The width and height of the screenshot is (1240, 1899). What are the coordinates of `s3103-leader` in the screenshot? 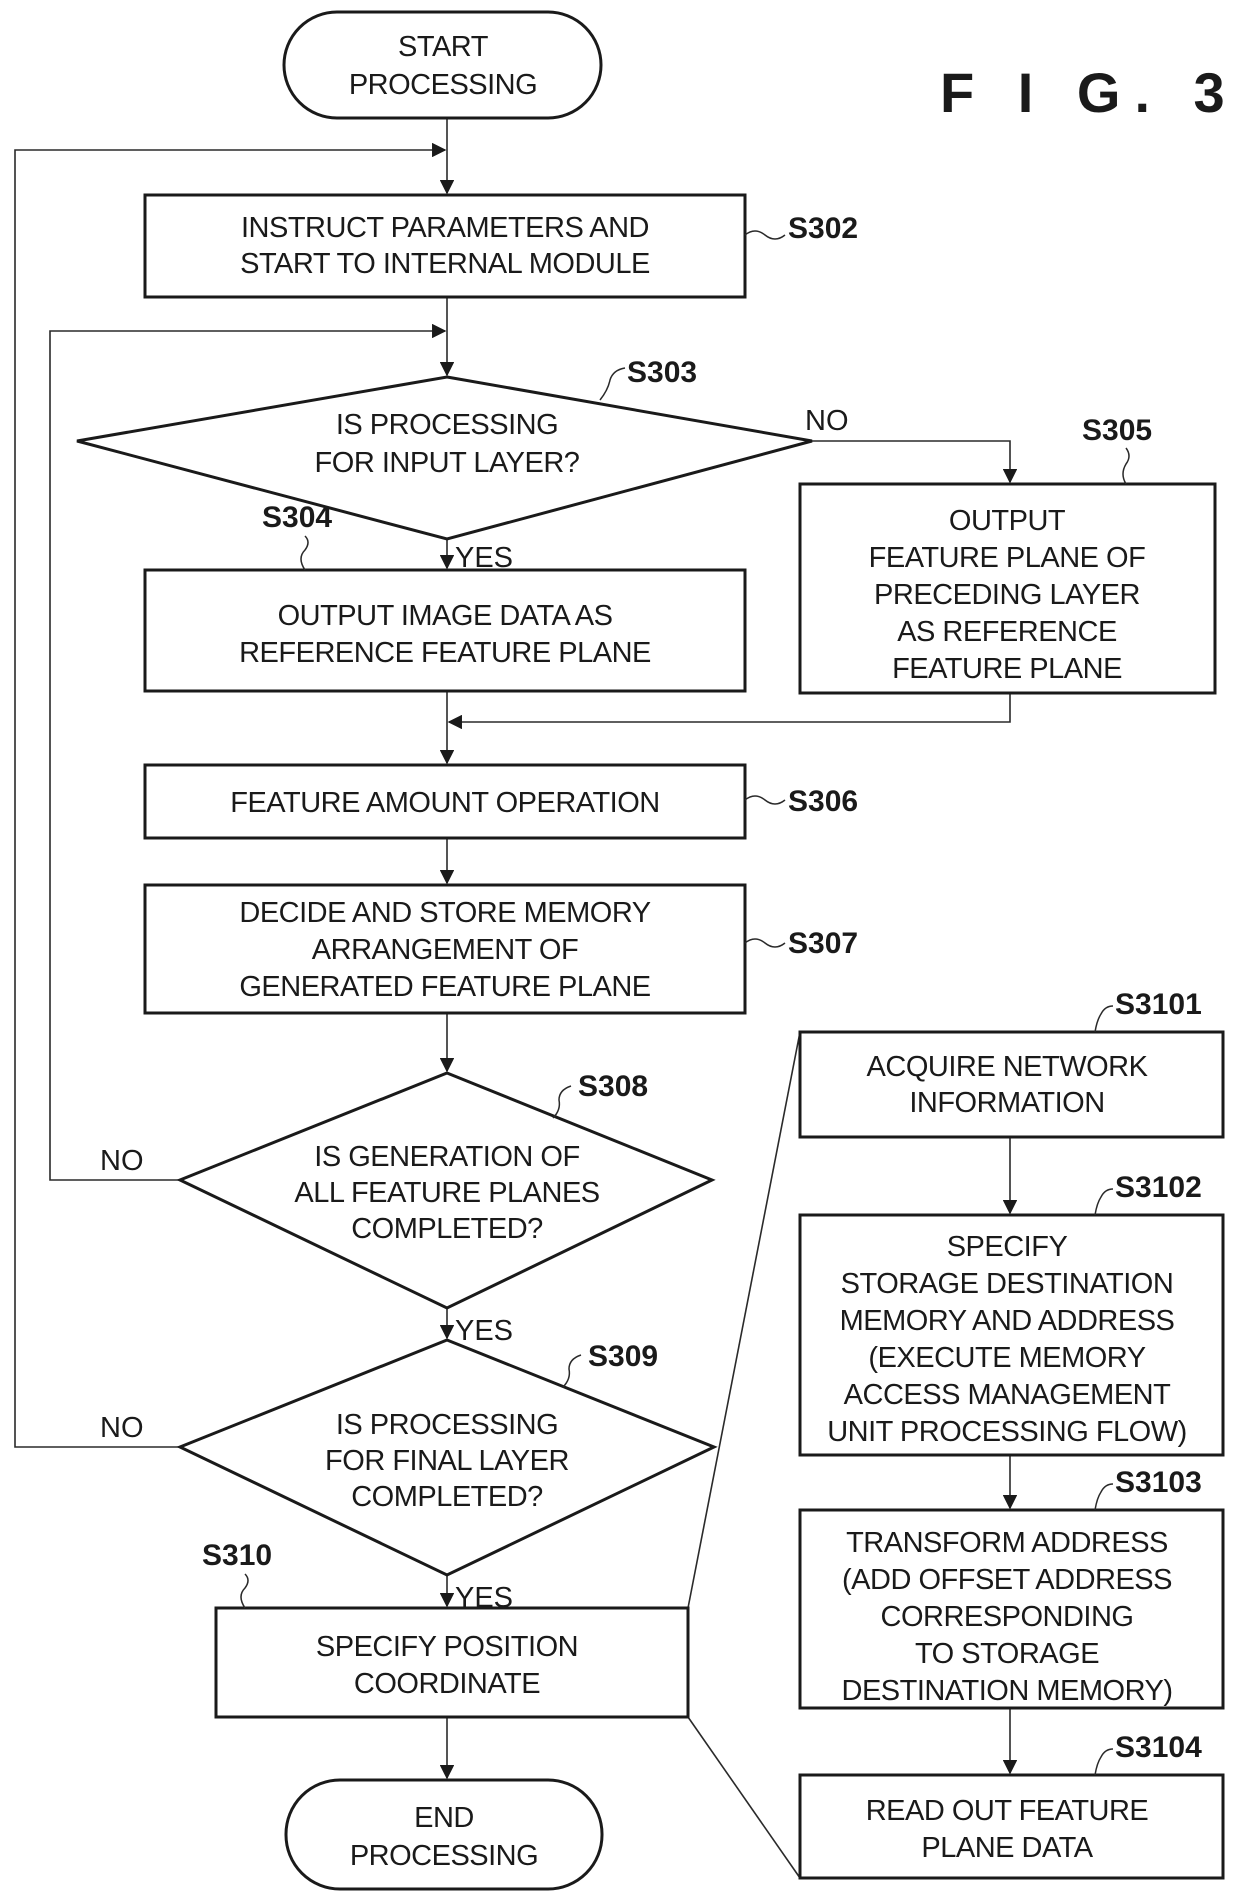 It's located at (1104, 1497).